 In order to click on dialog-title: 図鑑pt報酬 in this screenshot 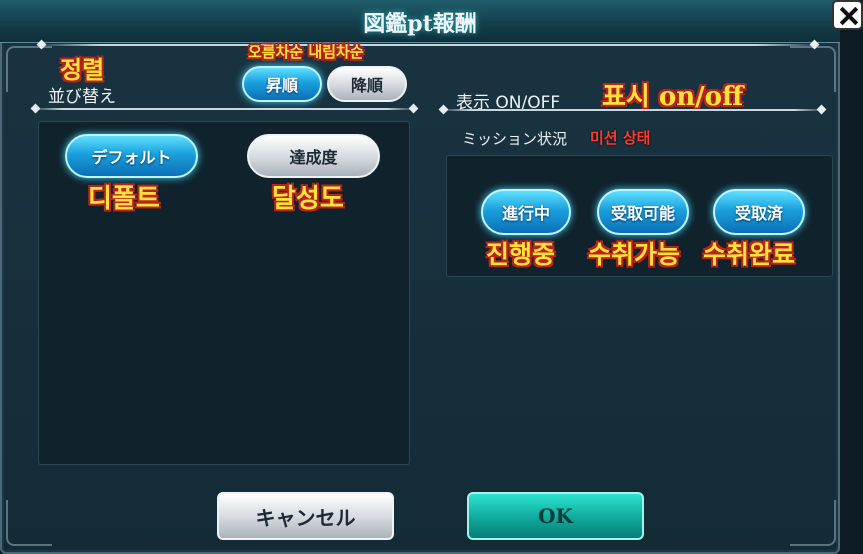, I will do `click(420, 24)`.